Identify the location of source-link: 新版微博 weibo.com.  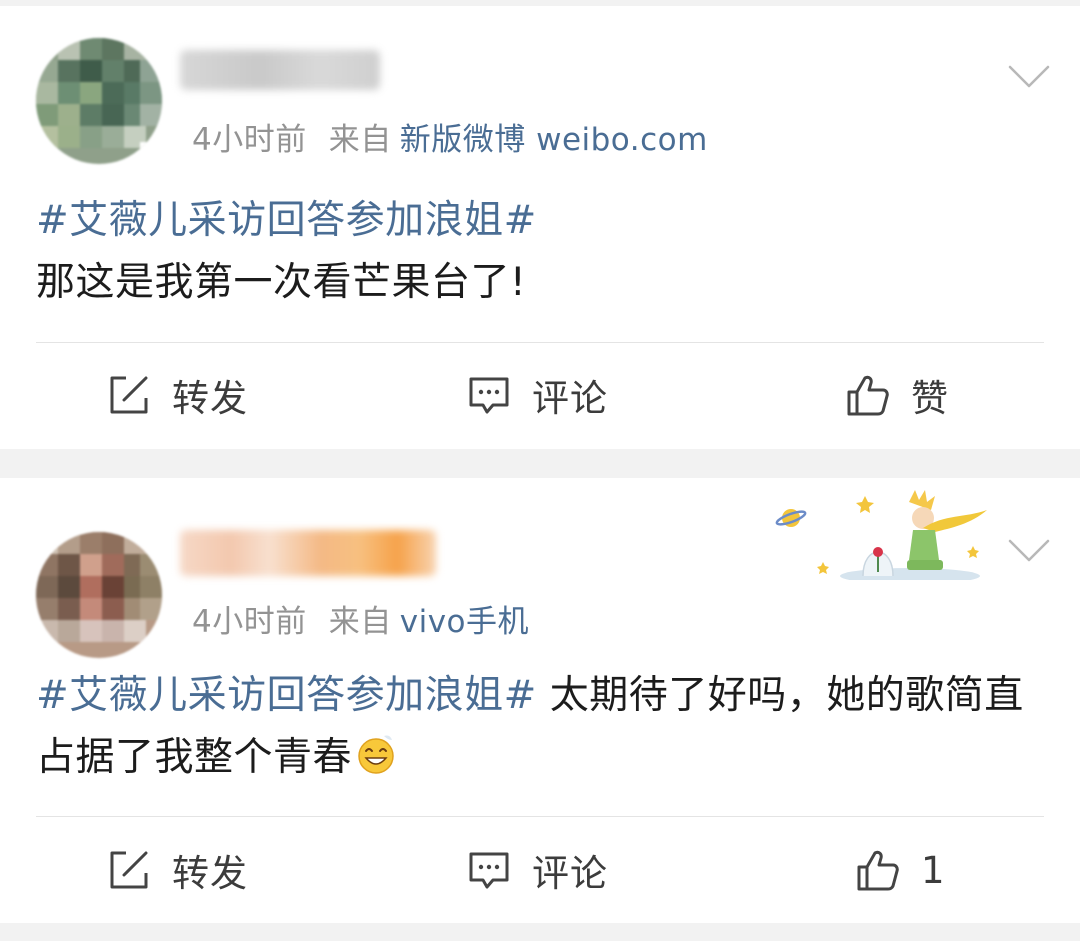
(554, 140).